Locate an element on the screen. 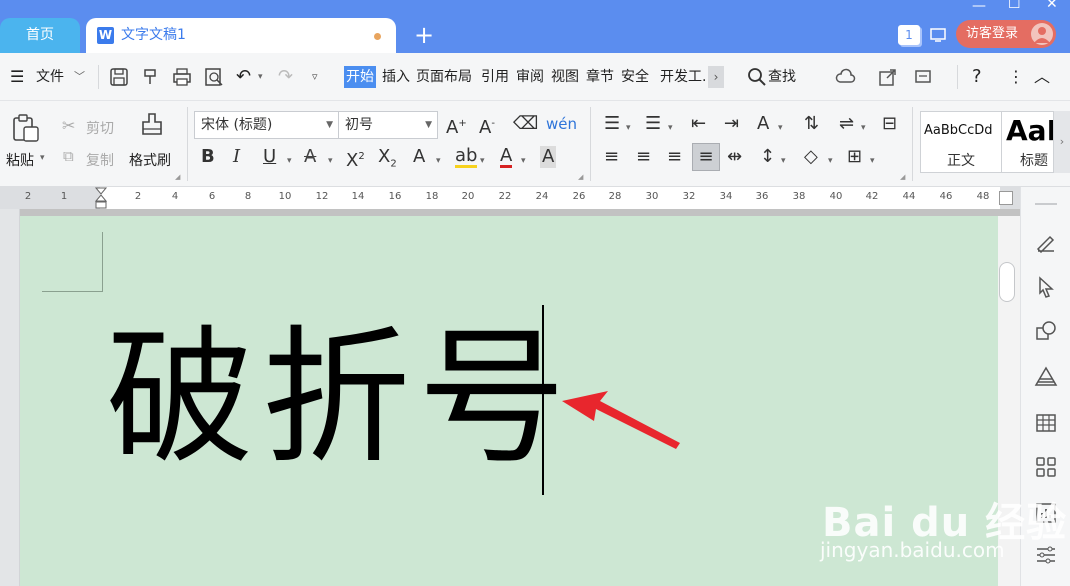 The image size is (1070, 586). window-count-badge: 1 is located at coordinates (909, 35).